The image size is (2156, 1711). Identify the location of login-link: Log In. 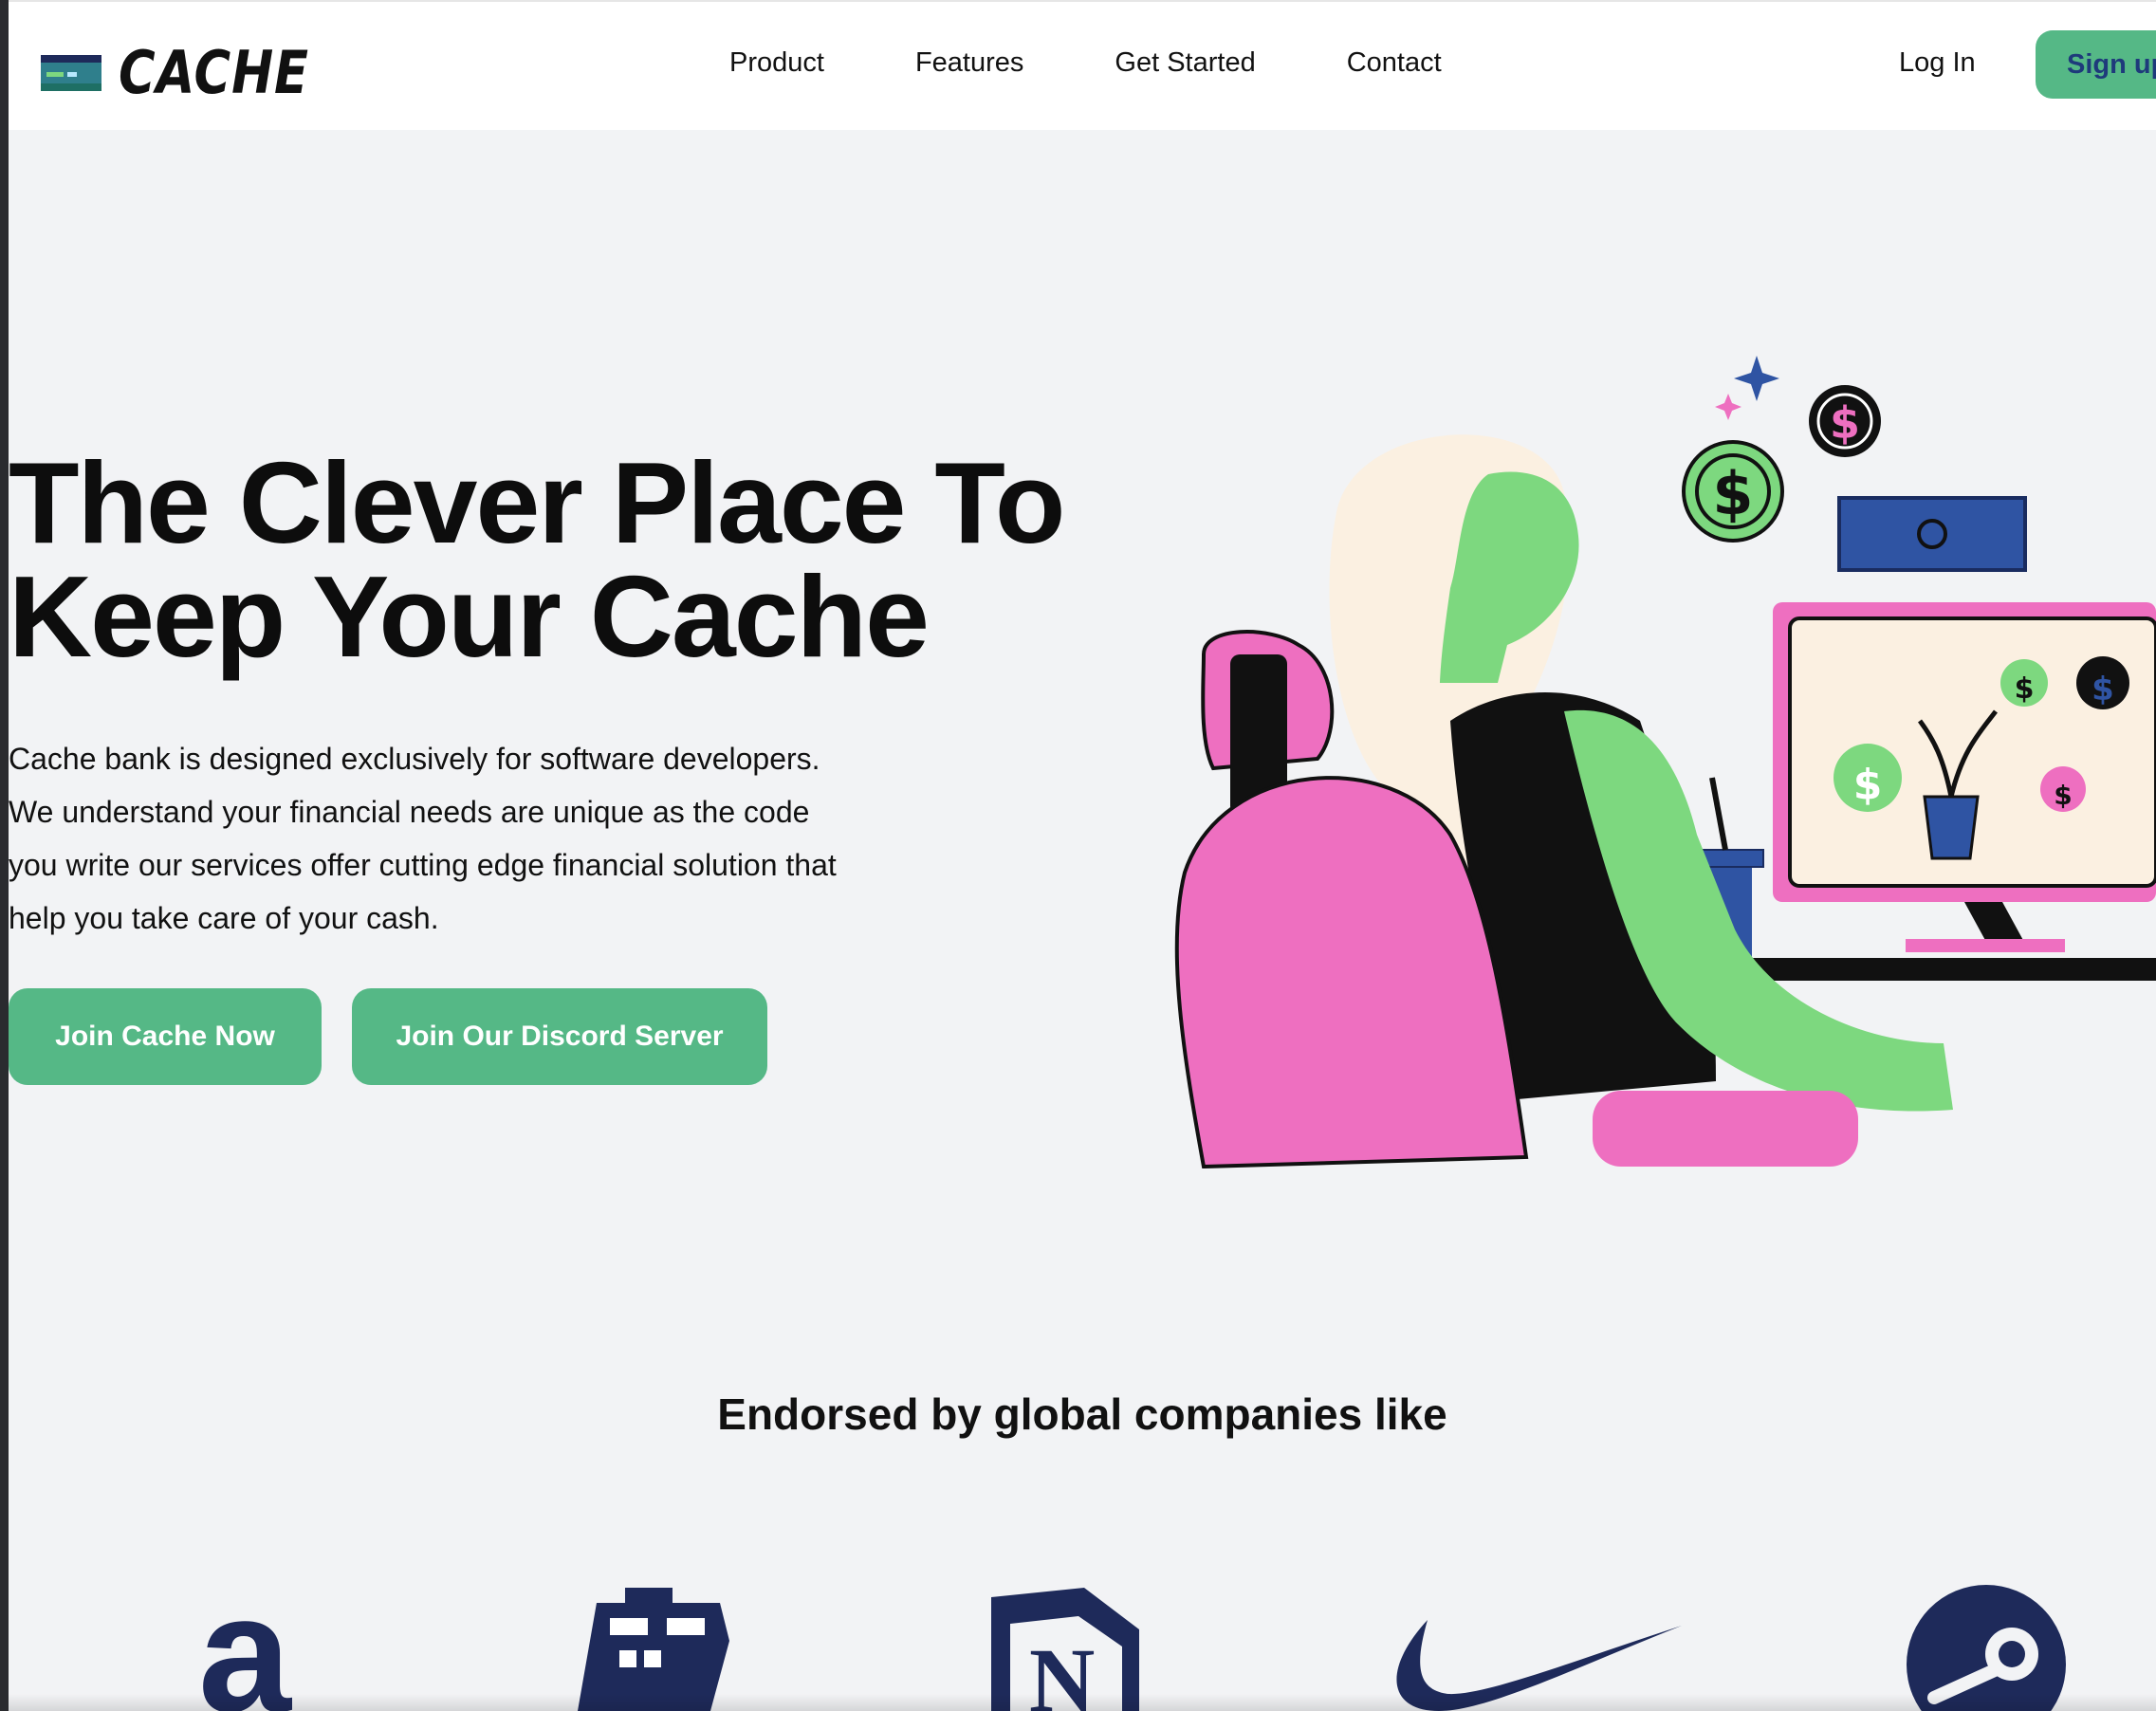
(1937, 63).